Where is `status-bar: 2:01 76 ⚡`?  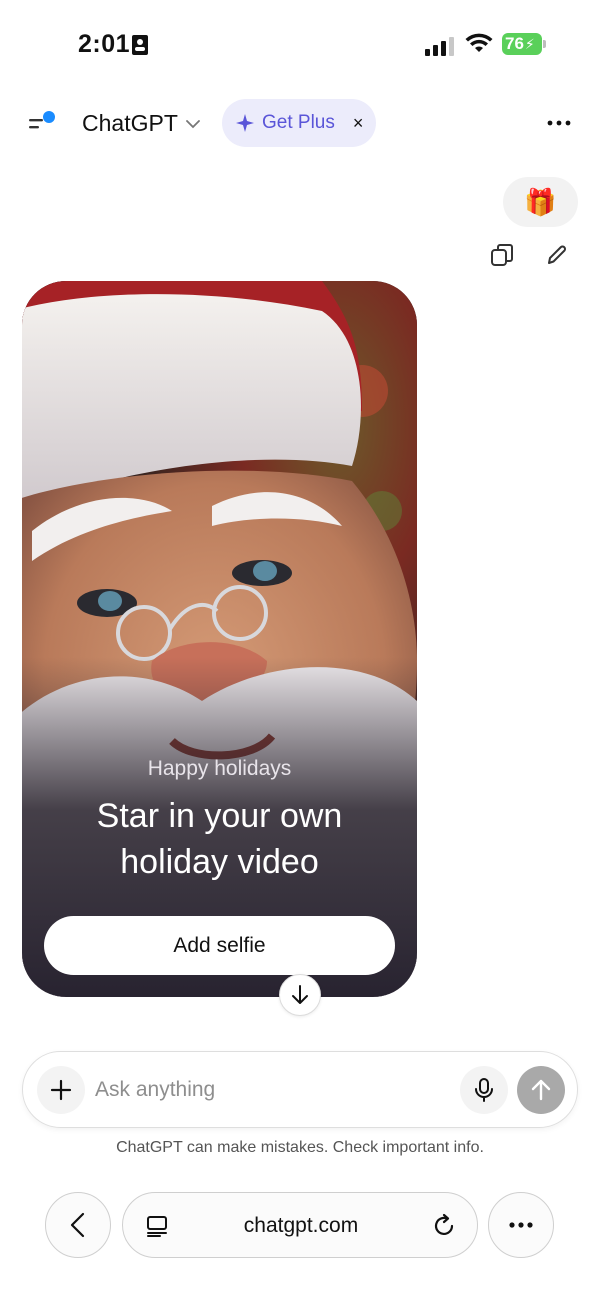 status-bar: 2:01 76 ⚡ is located at coordinates (300, 45).